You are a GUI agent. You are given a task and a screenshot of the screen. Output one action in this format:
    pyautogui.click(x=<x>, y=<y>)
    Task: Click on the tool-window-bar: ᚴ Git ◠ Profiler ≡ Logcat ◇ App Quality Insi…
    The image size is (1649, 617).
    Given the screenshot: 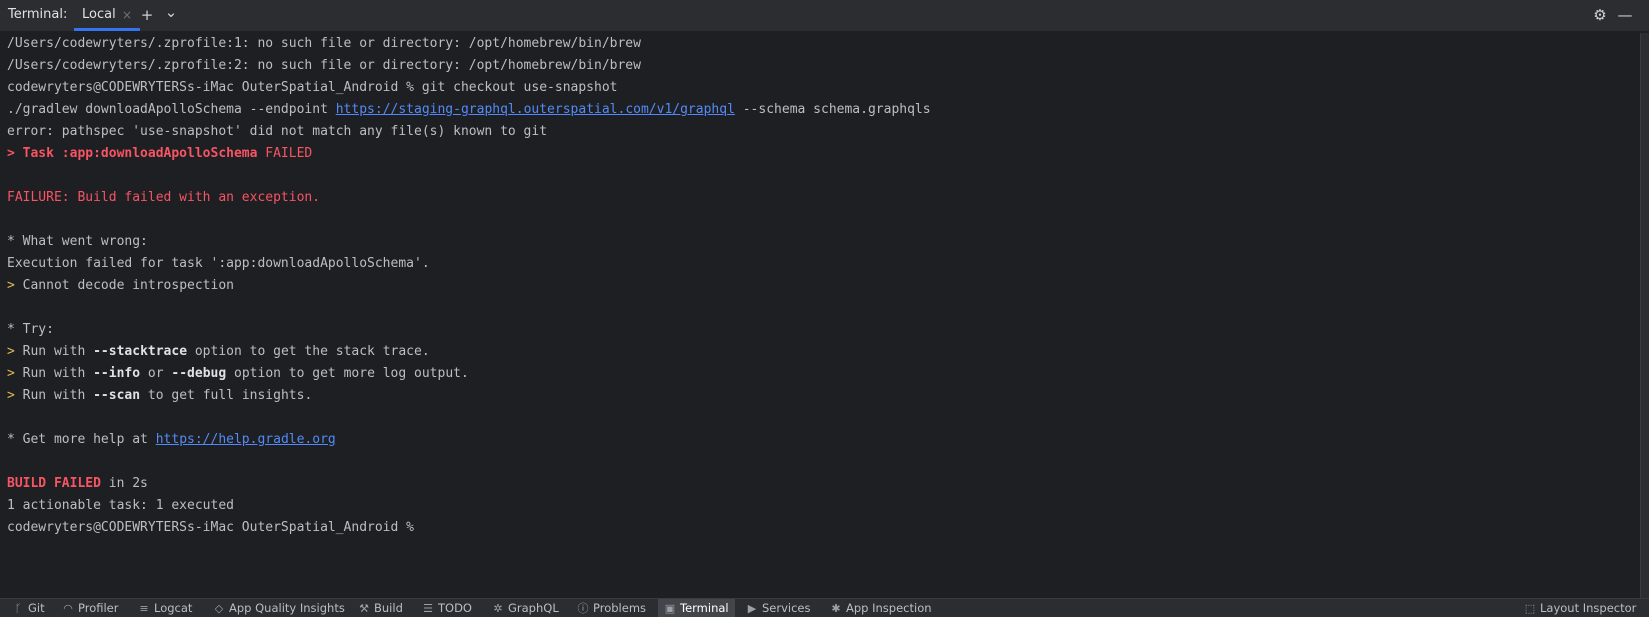 What is the action you would take?
    pyautogui.click(x=824, y=607)
    